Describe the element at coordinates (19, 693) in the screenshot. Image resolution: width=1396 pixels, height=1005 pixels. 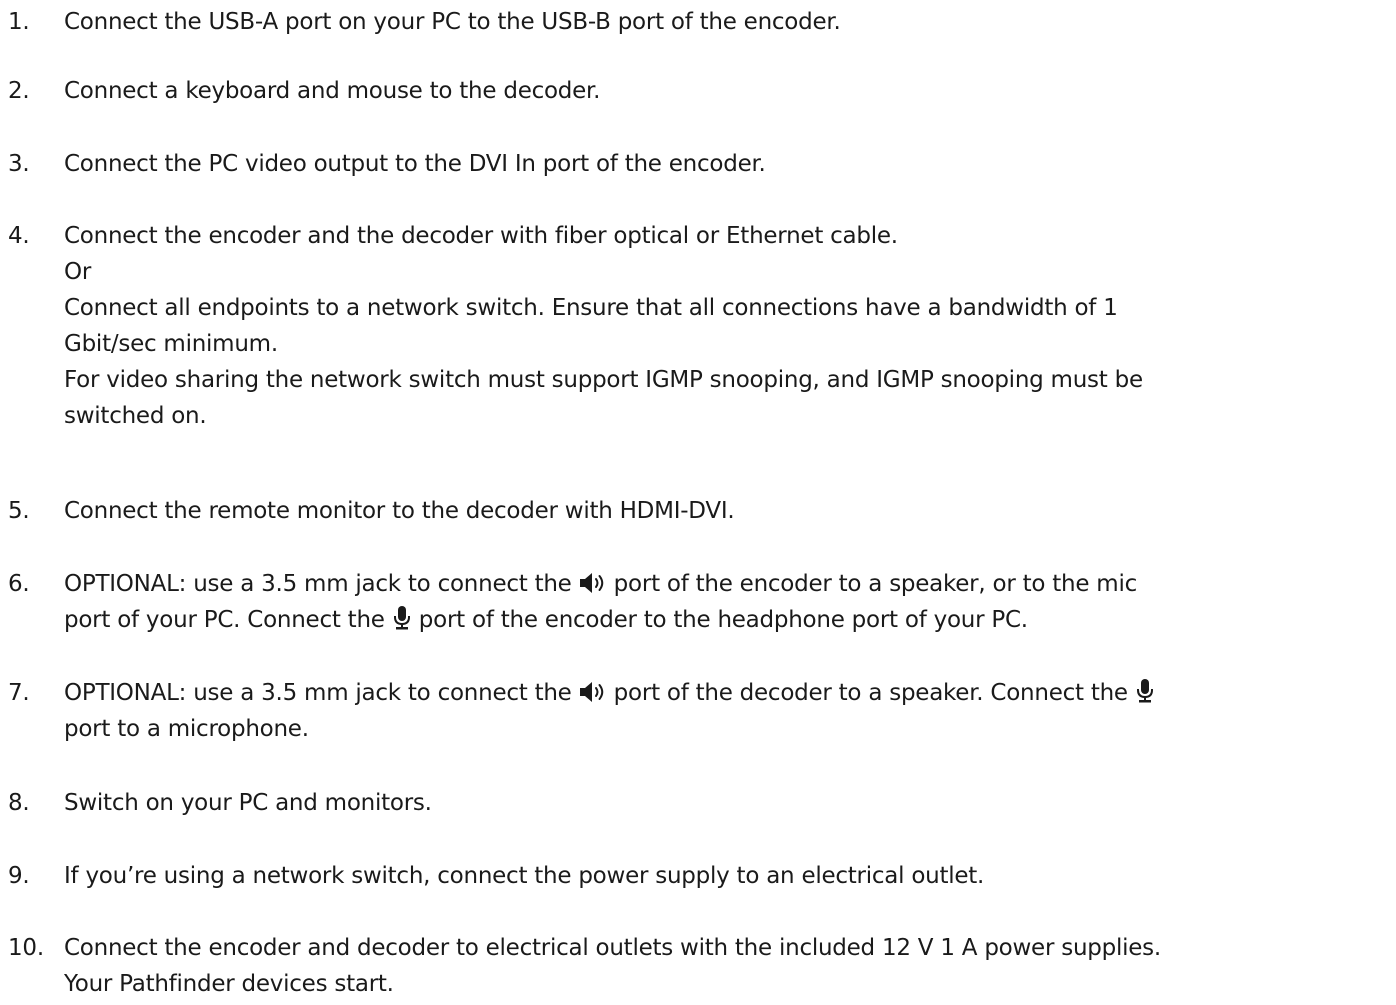
I see `step-number: 7.` at that location.